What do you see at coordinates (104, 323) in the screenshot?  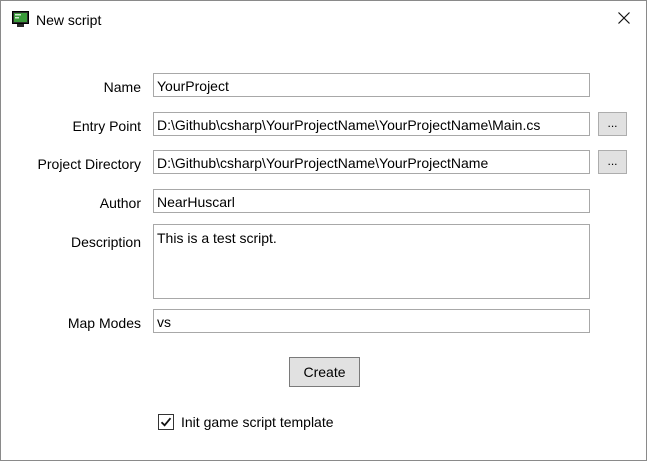 I see `map-modes-label: Map Modes` at bounding box center [104, 323].